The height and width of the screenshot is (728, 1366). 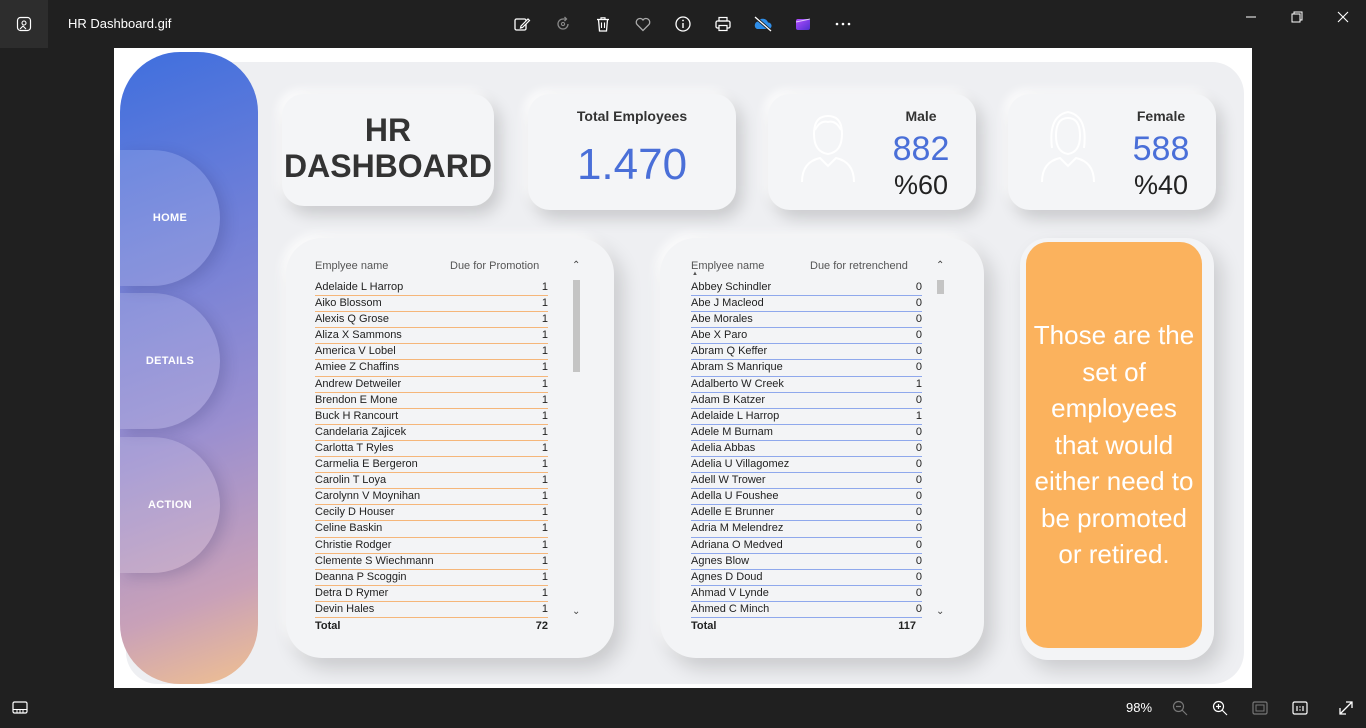 I want to click on zoom-out-icon, so click(x=1180, y=708).